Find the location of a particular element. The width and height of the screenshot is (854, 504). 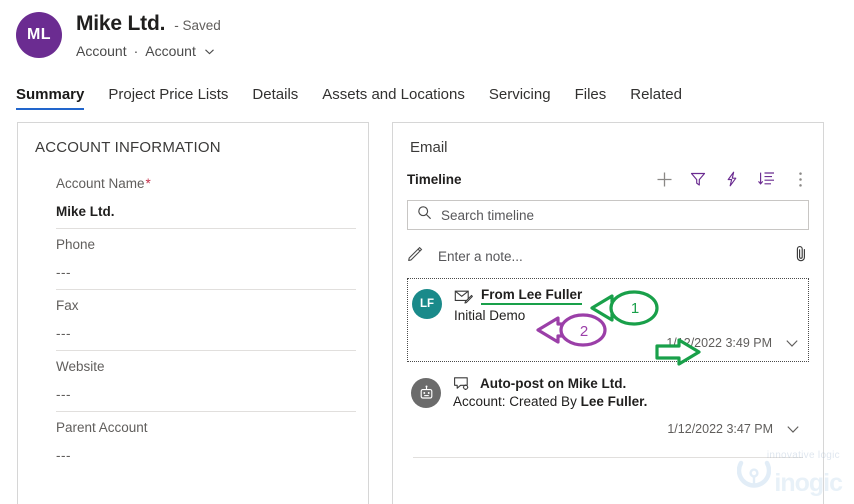

timeline-item-subject: Account: Created By Lee Fuller. is located at coordinates (550, 401).